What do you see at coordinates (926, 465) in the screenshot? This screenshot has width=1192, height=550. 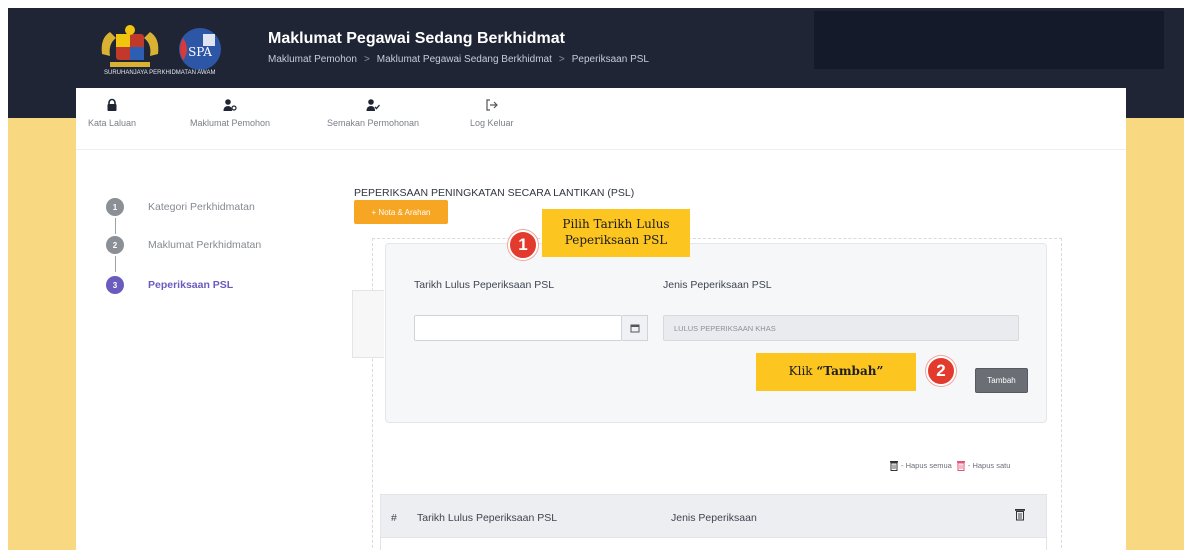 I see `delete-all-label: - Hapus semua` at bounding box center [926, 465].